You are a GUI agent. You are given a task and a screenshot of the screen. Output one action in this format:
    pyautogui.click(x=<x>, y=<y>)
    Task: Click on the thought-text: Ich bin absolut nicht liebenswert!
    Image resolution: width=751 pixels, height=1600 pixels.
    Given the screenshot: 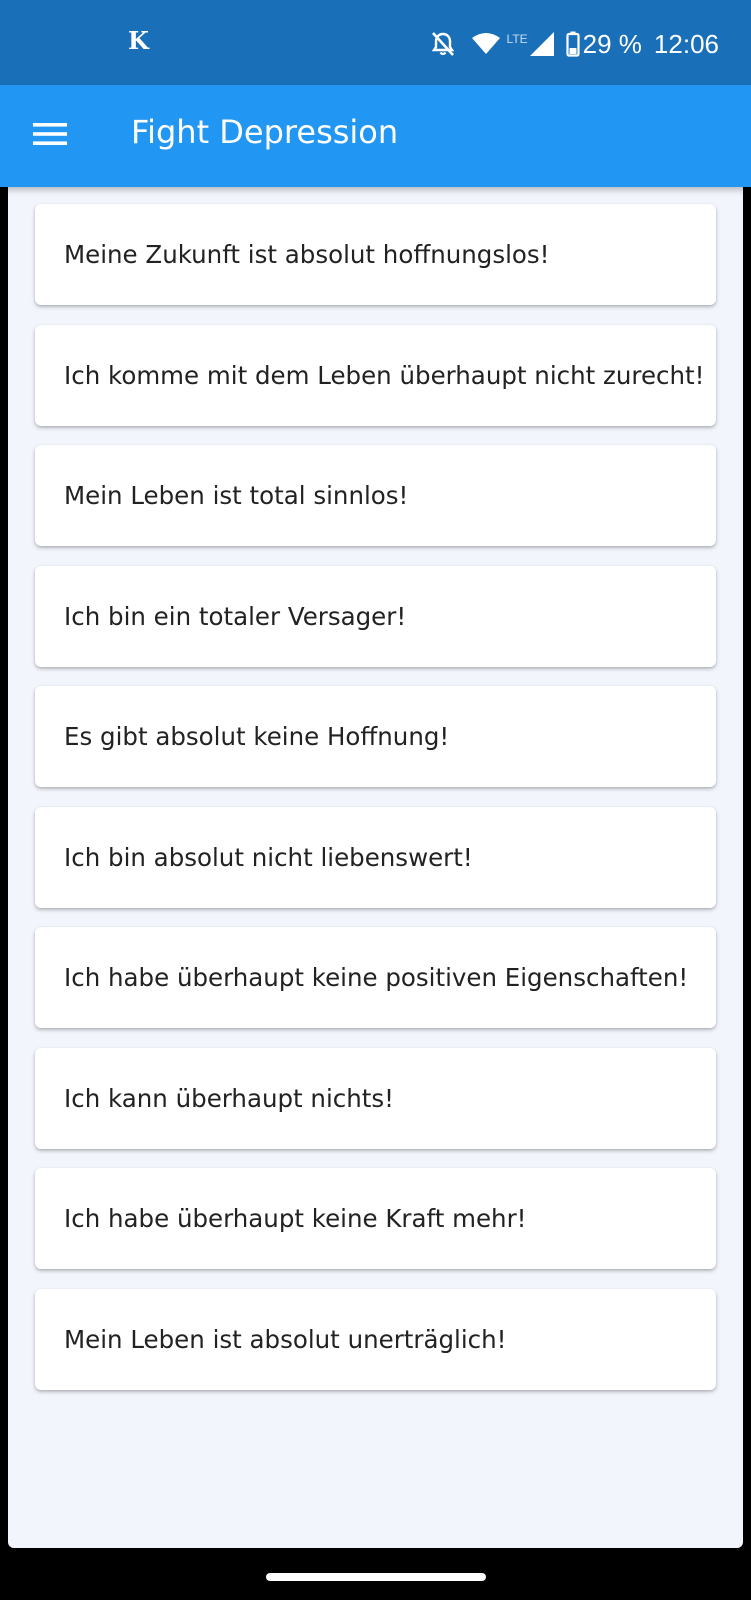 What is the action you would take?
    pyautogui.click(x=268, y=857)
    